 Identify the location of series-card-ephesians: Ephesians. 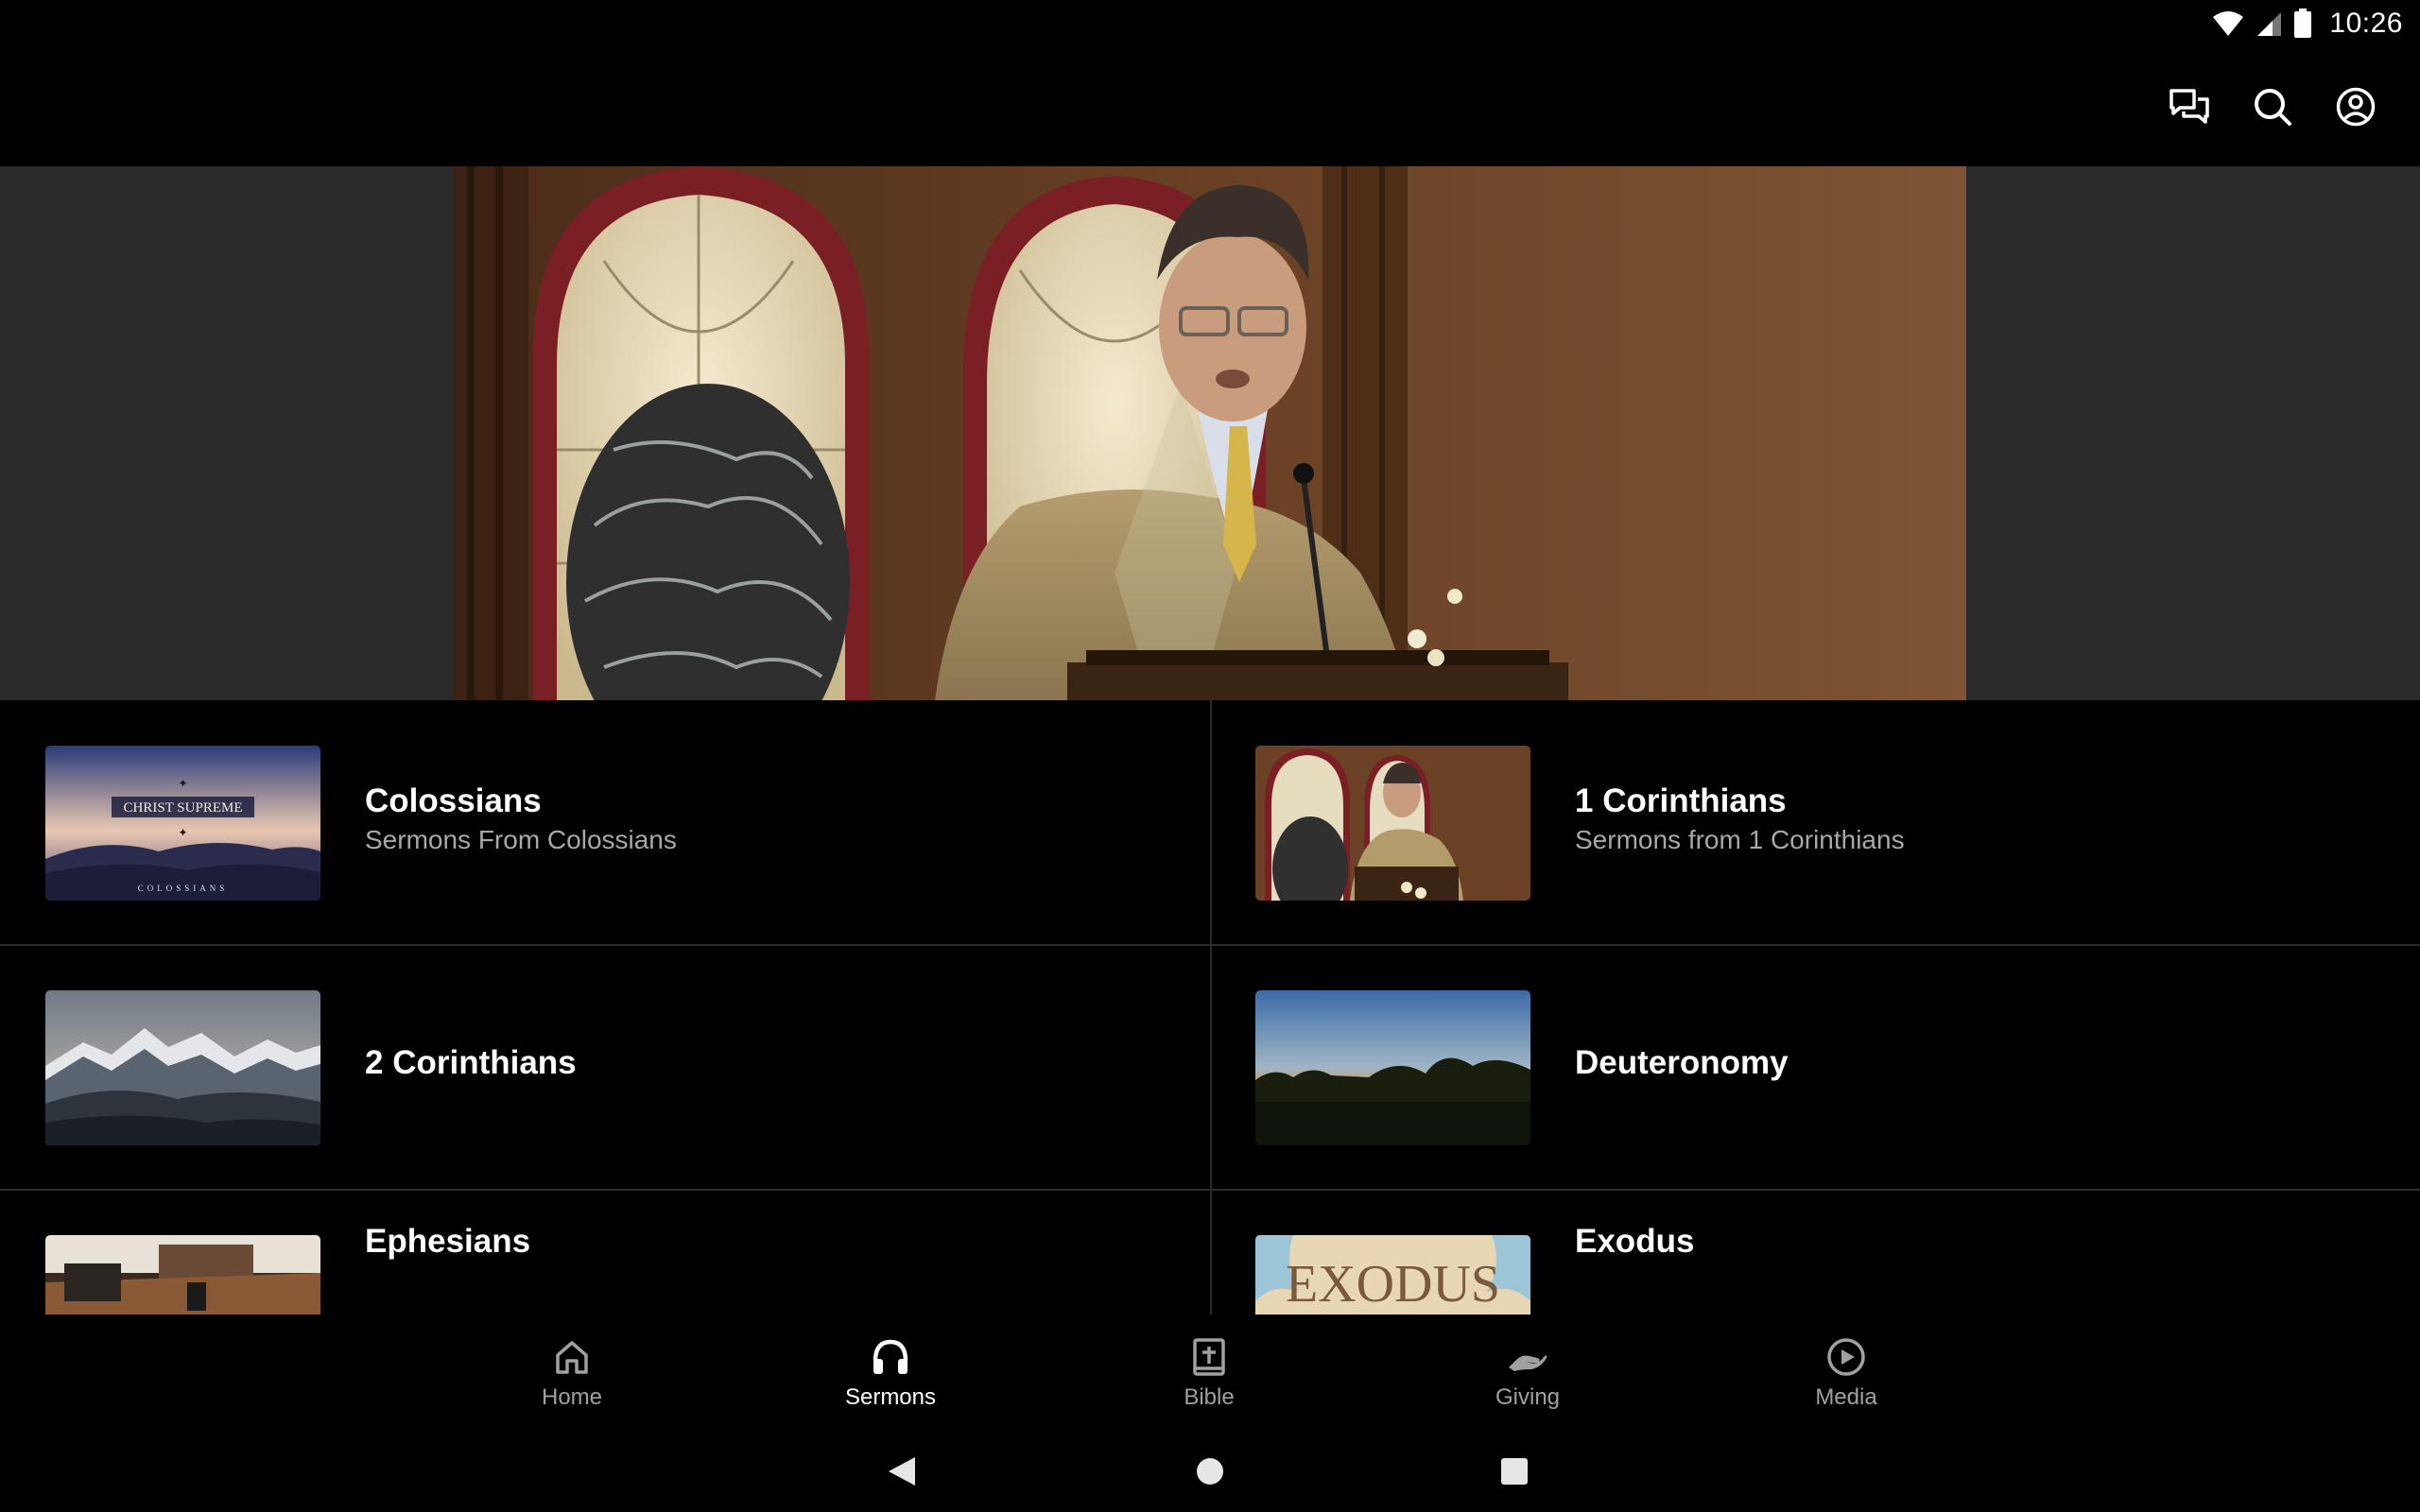
(605, 1252).